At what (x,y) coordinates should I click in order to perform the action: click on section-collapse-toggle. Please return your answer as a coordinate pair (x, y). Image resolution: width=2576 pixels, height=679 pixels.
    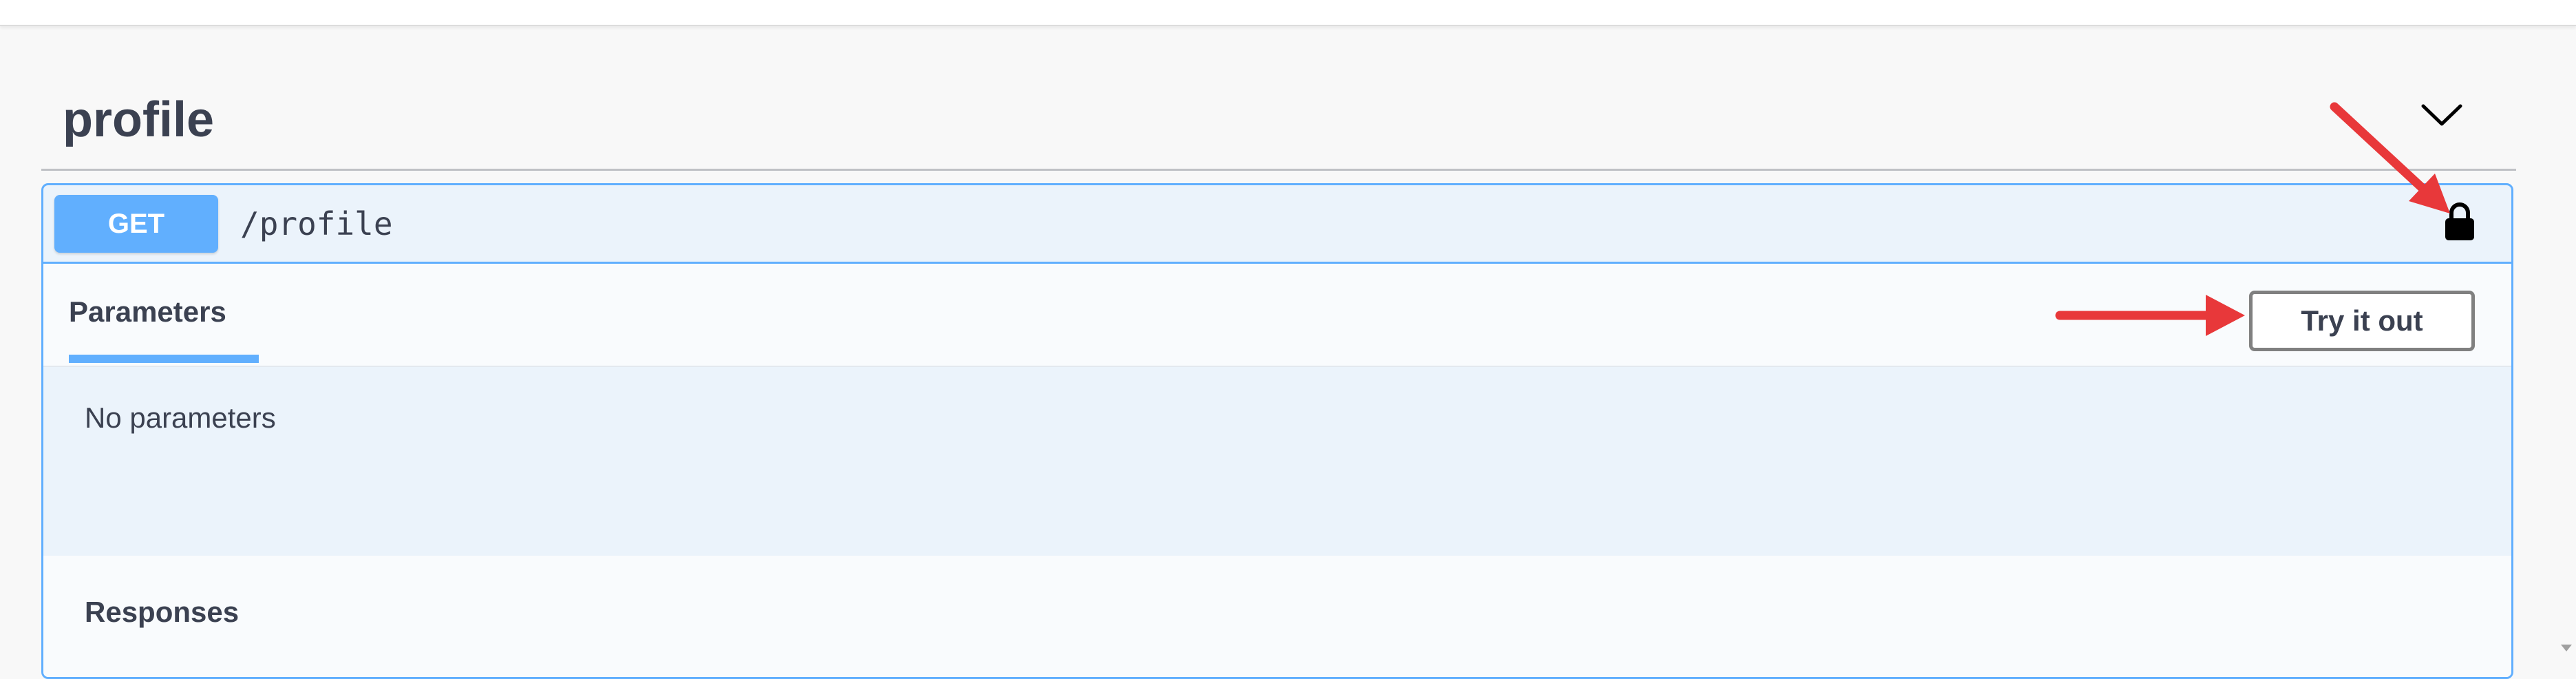
    Looking at the image, I should click on (2442, 115).